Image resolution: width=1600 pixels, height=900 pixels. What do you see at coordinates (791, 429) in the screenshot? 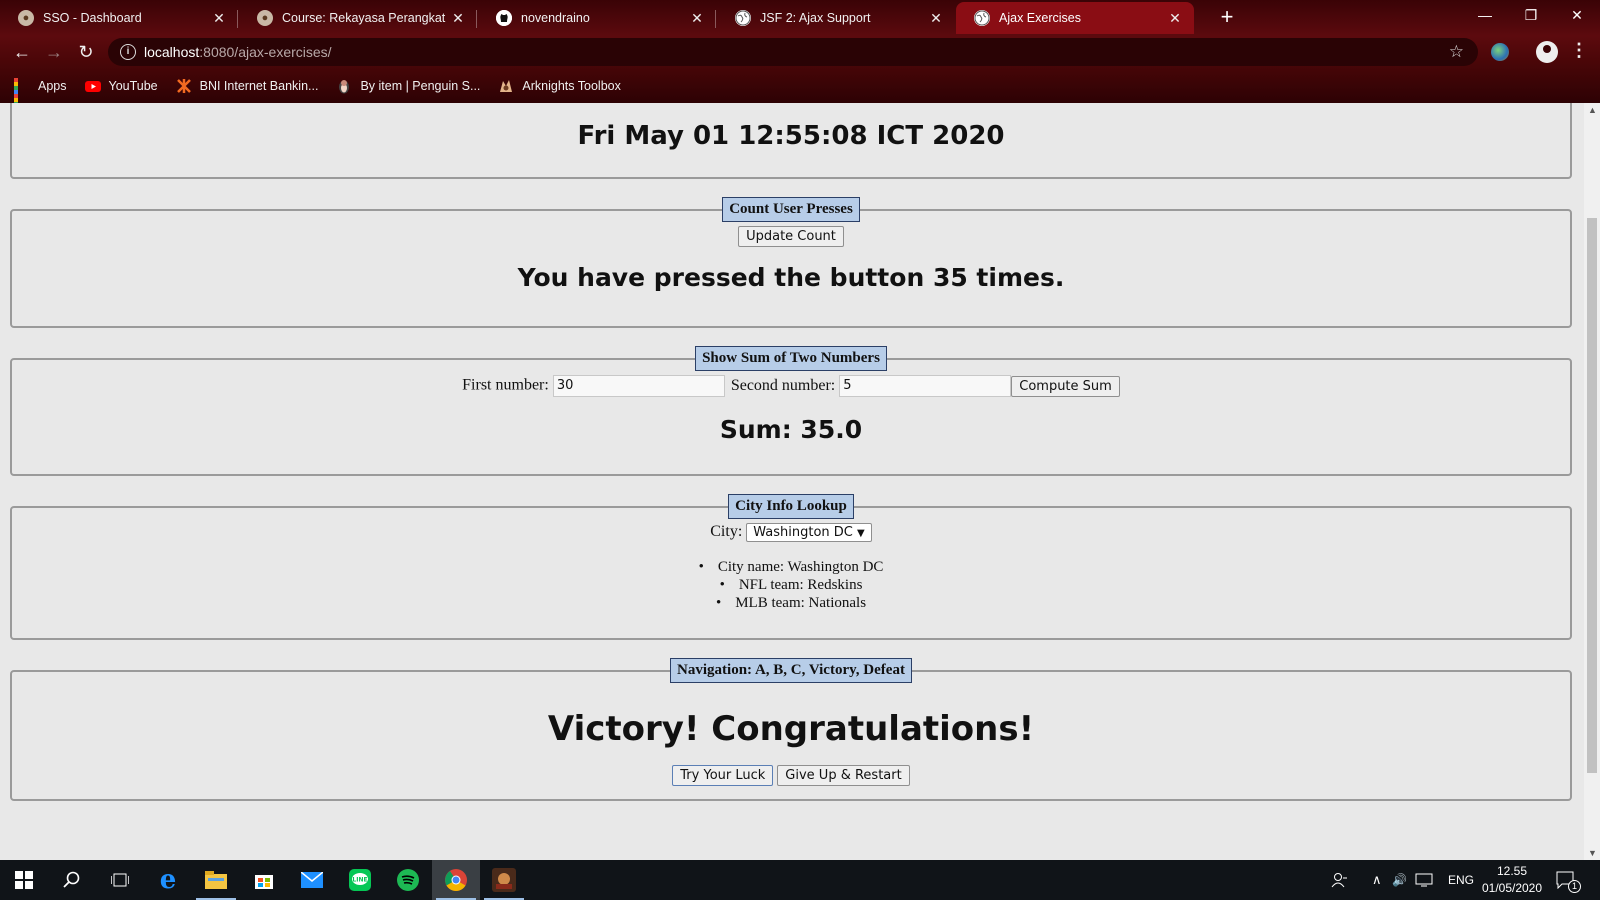
I see `sum-result: Sum: 35.0` at bounding box center [791, 429].